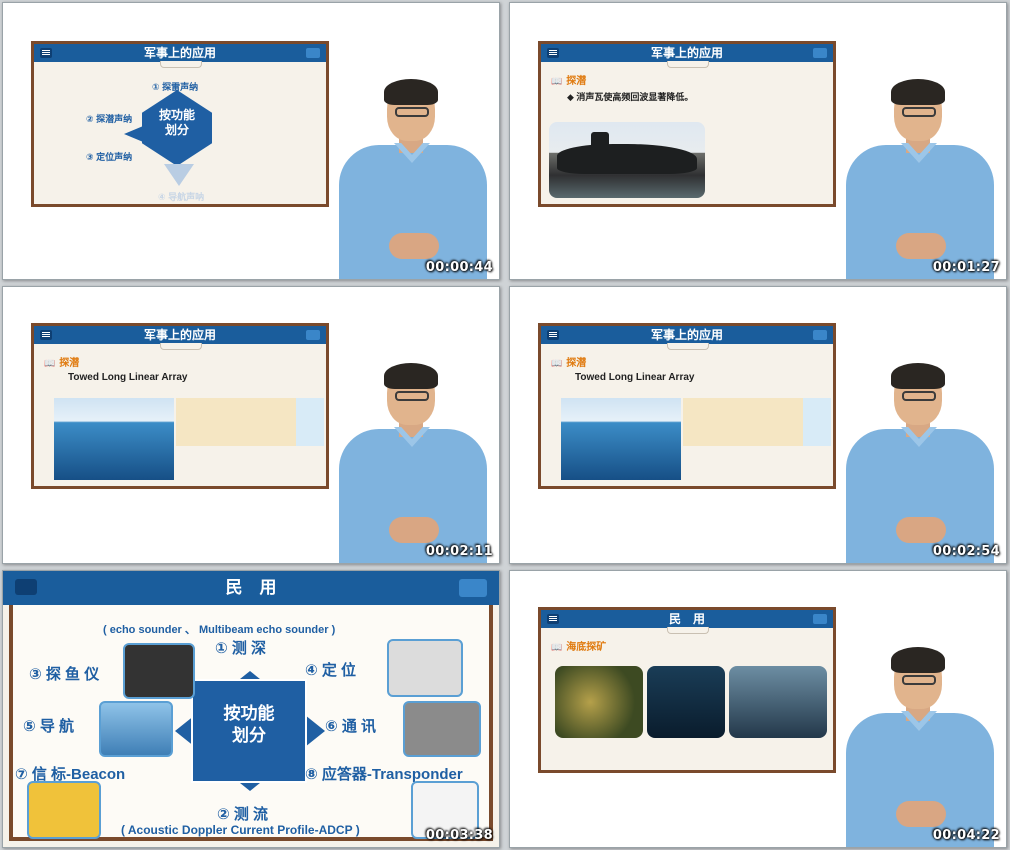 The width and height of the screenshot is (1010, 850). I want to click on auv-photo, so click(778, 702).